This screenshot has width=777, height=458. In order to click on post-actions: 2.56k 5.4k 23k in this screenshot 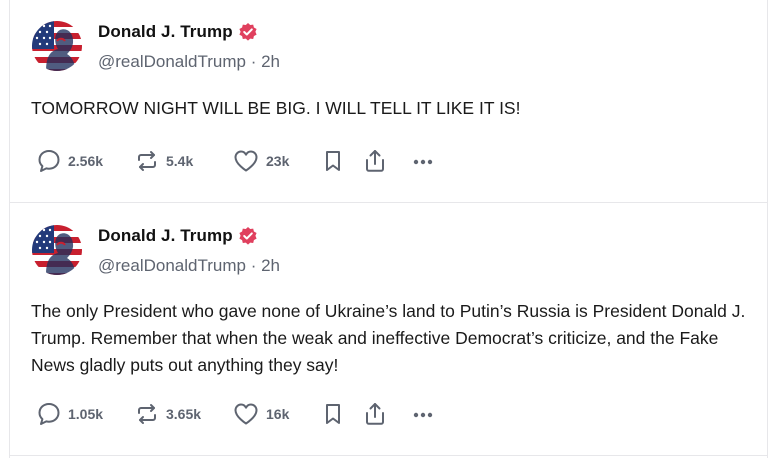, I will do `click(243, 161)`.